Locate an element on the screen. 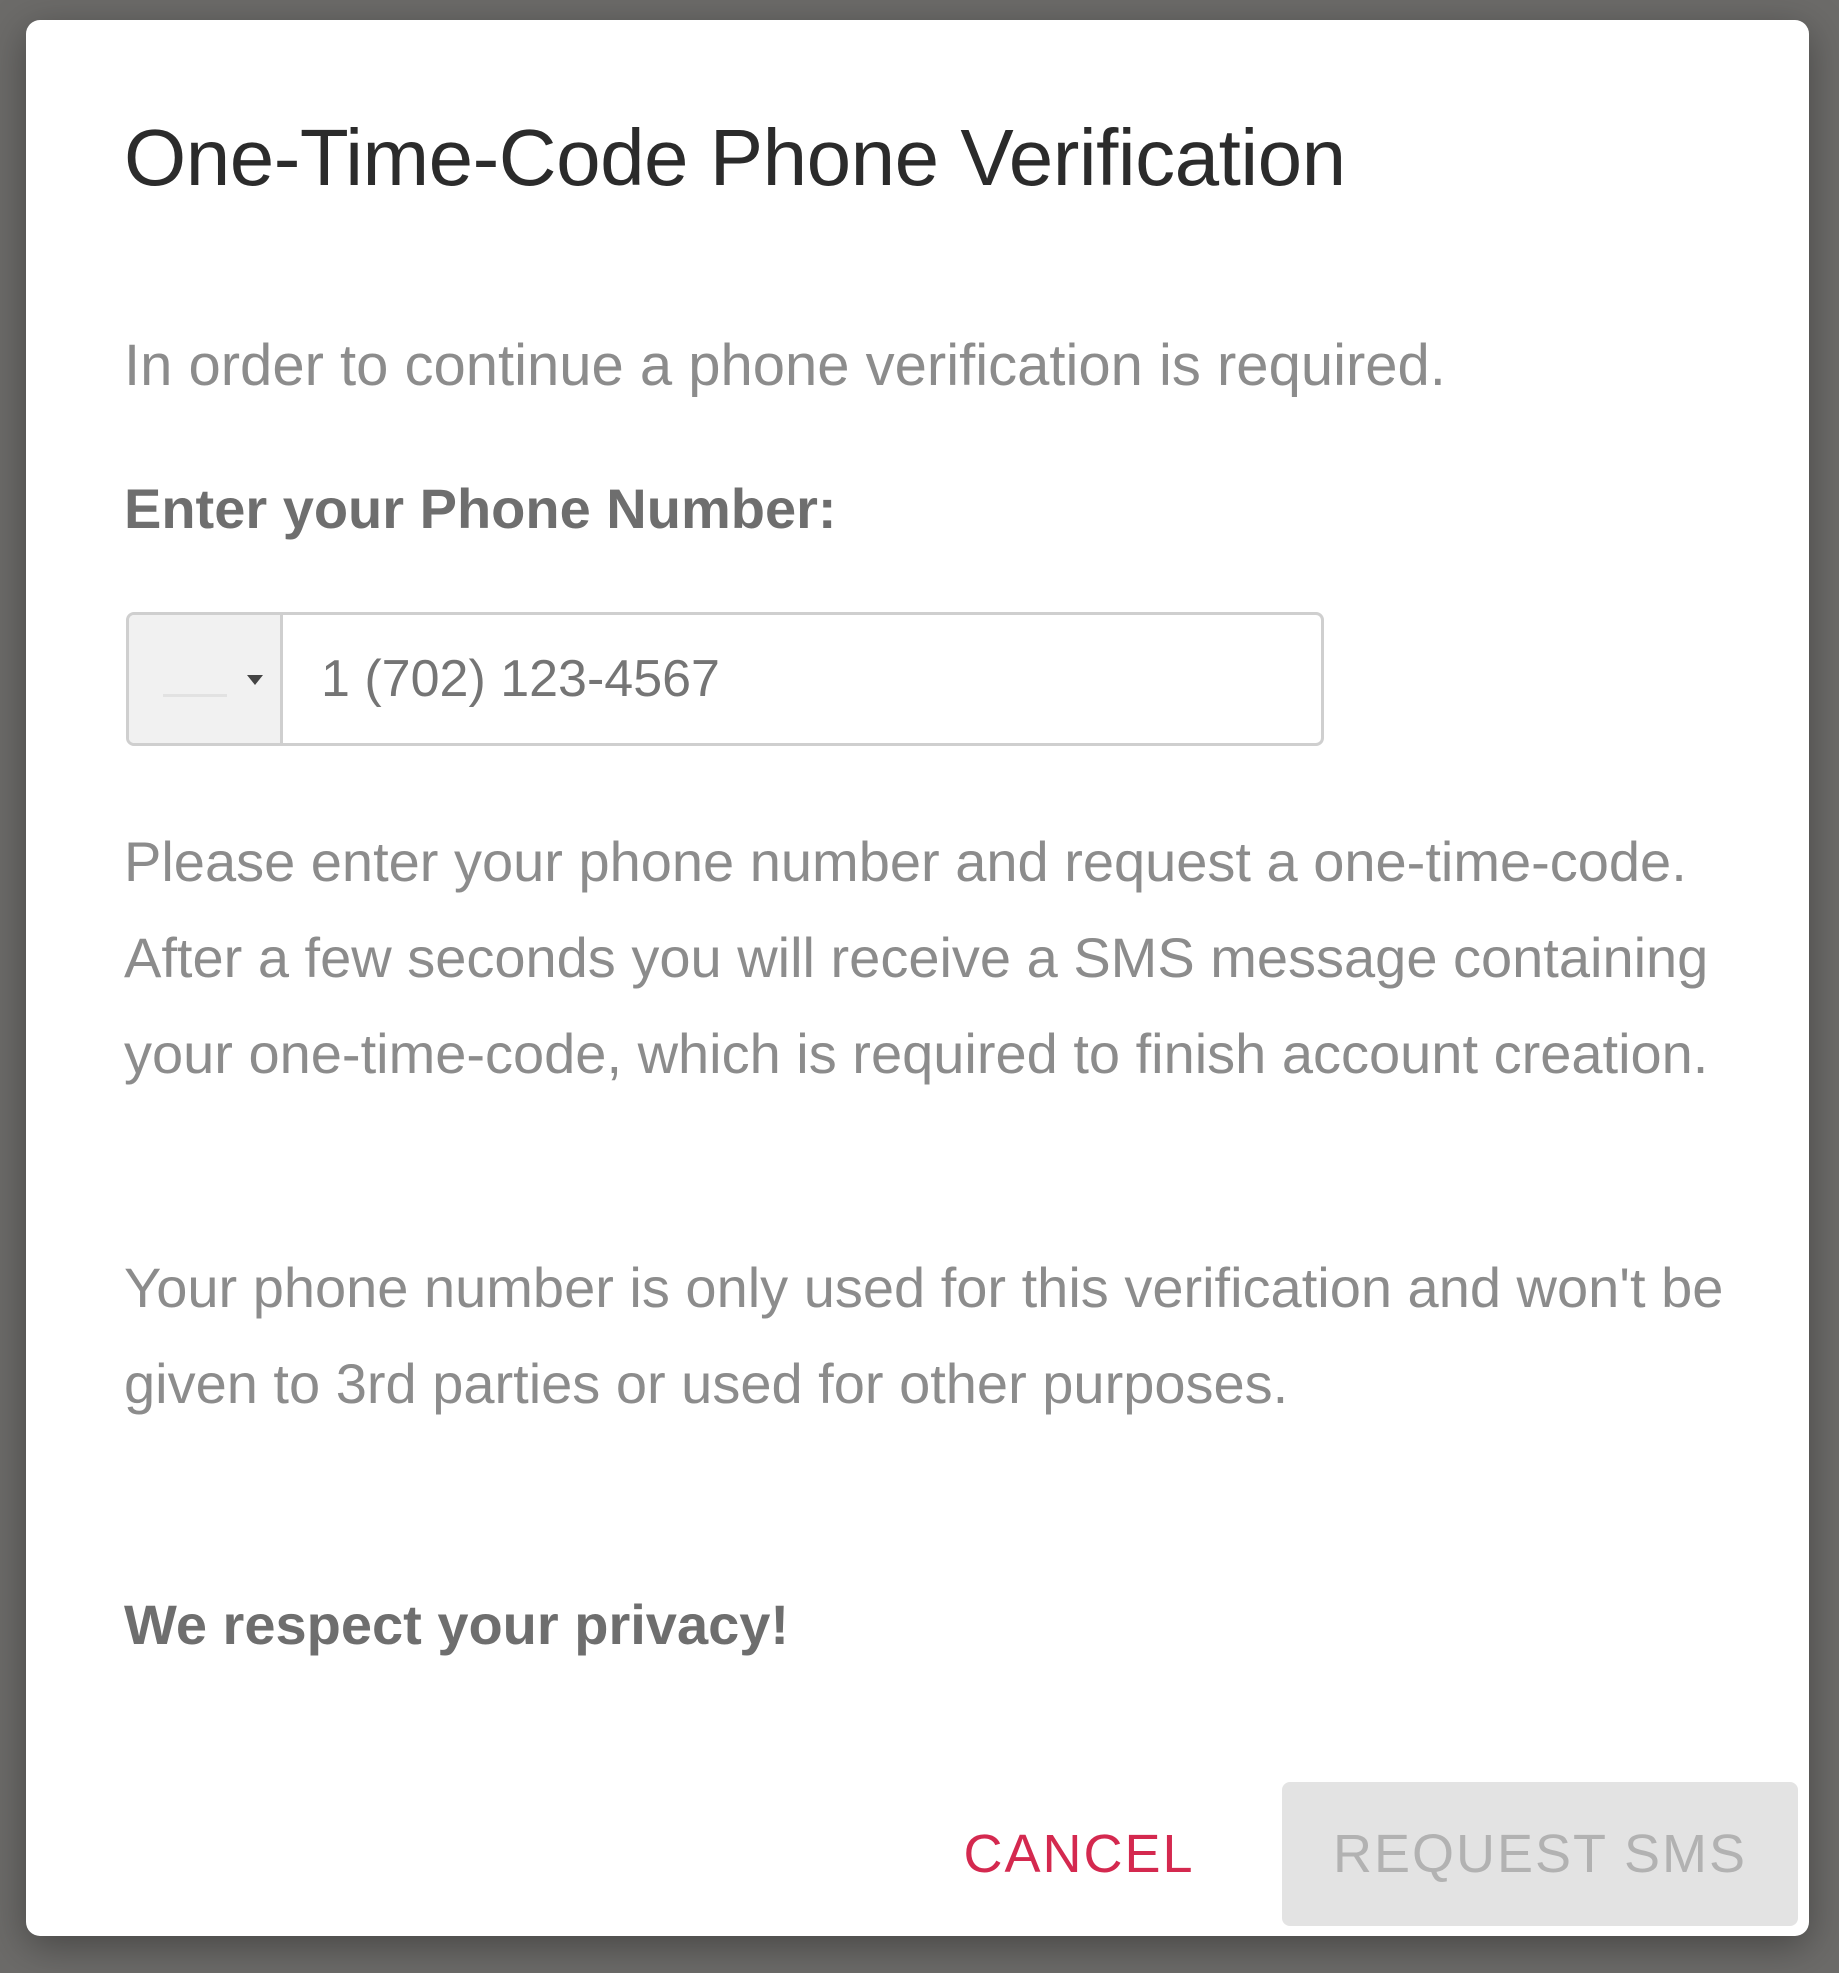  phone-number-label: Enter your Phone Number: is located at coordinates (480, 508).